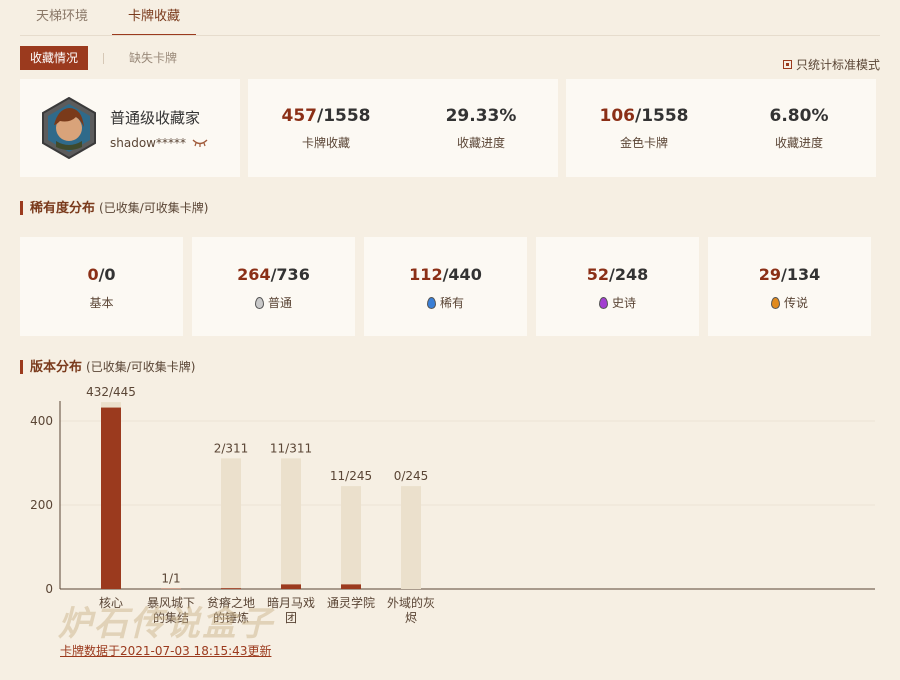  What do you see at coordinates (343, 116) in the screenshot?
I see `cards-total: /1558` at bounding box center [343, 116].